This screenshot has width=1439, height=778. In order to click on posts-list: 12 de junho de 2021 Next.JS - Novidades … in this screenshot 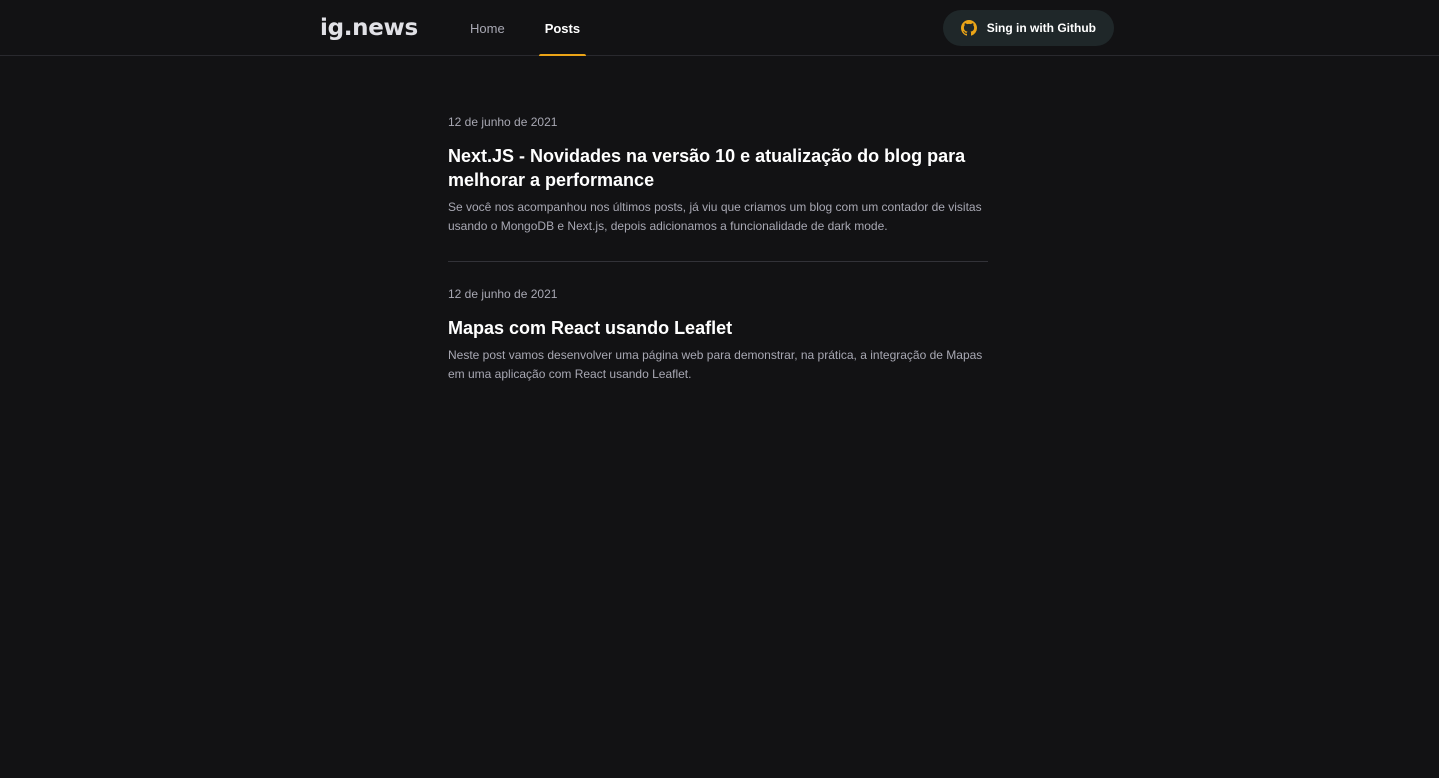, I will do `click(718, 249)`.